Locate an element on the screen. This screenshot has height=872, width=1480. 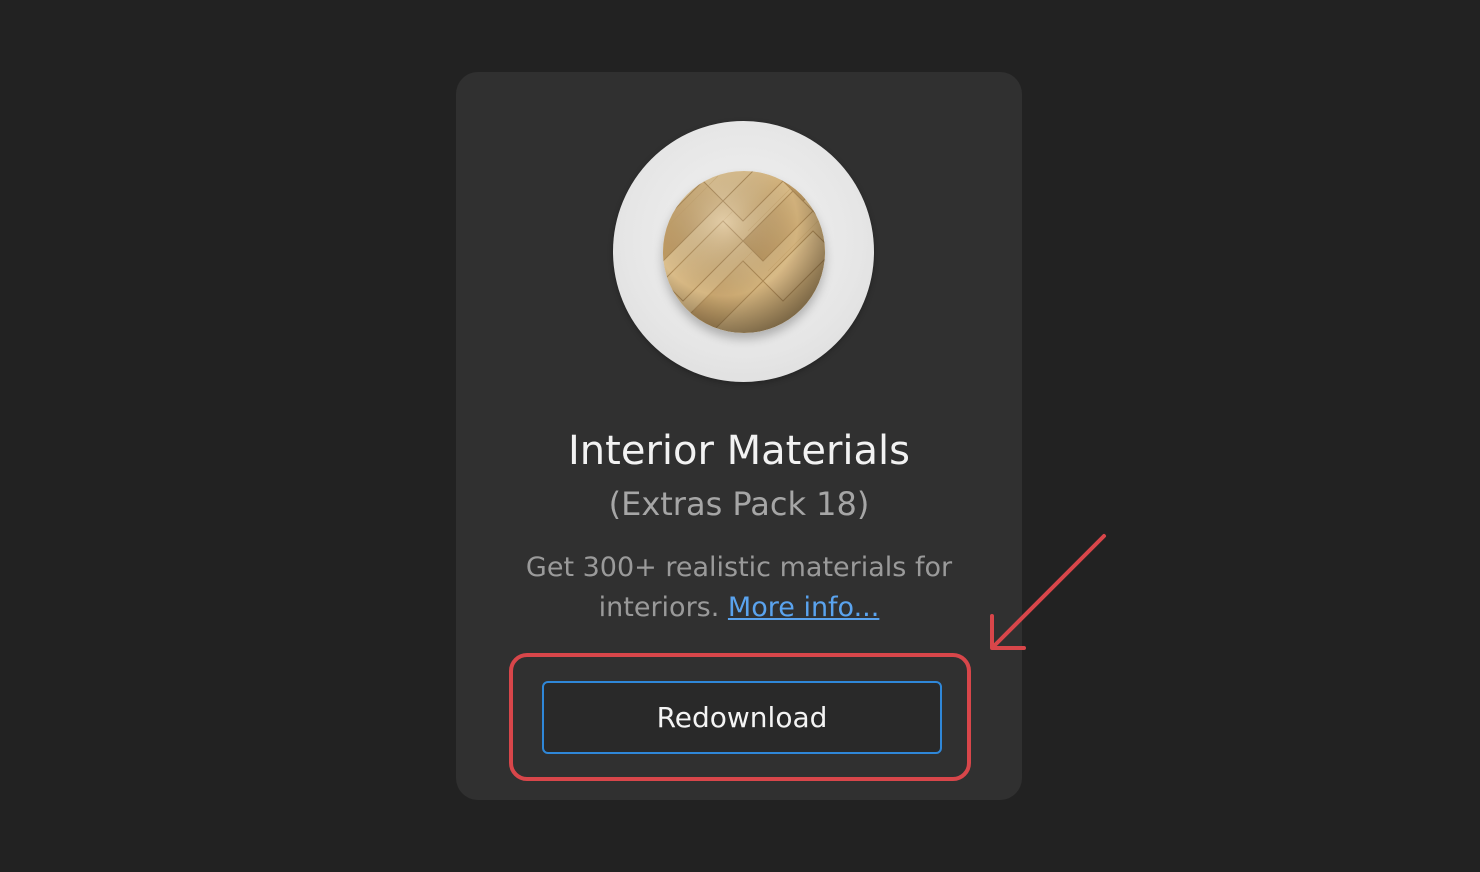
pack-subtitle: (Extras Pack 18) is located at coordinates (739, 504).